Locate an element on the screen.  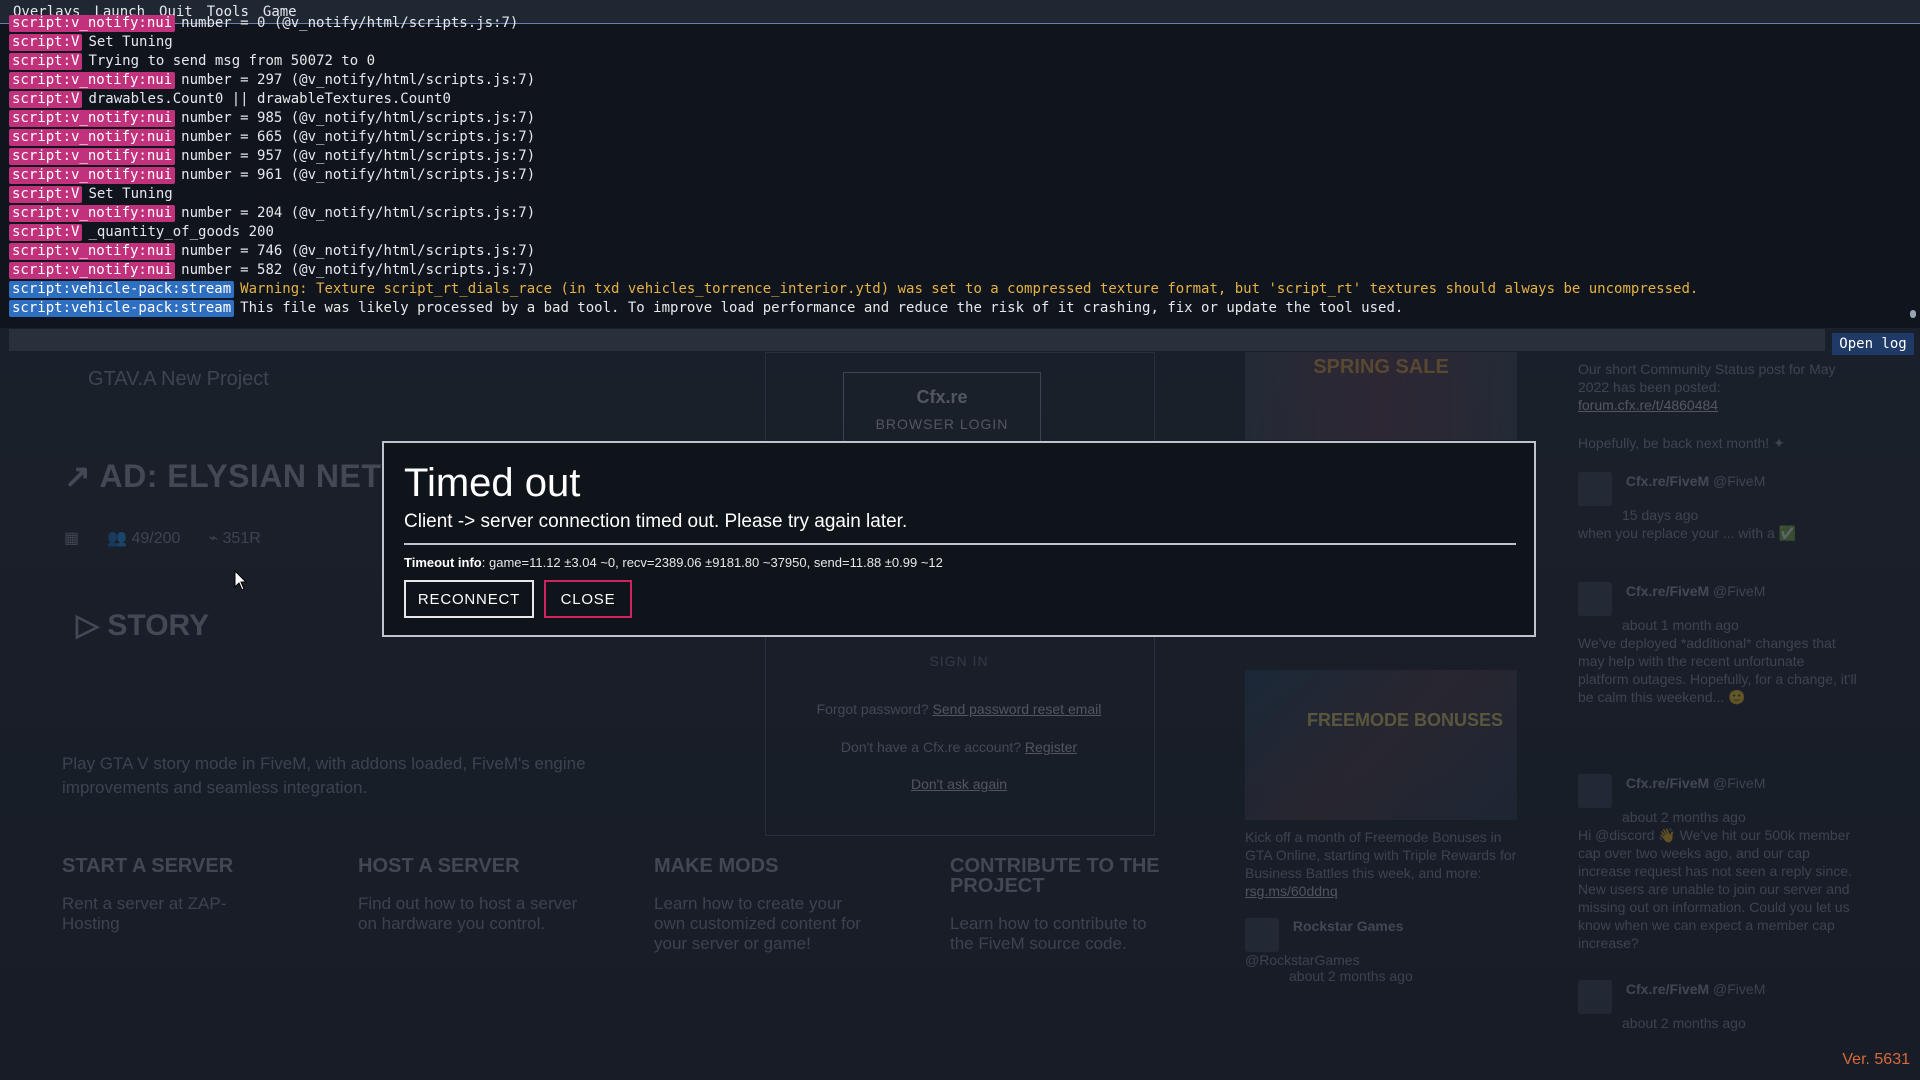
log-message: number = 0 (@v_notify/html/scripts.js:7) is located at coordinates (350, 23).